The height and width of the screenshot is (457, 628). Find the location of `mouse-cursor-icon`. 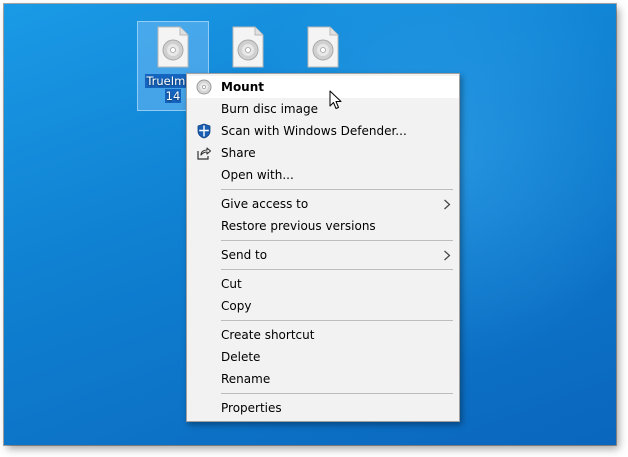

mouse-cursor-icon is located at coordinates (335, 99).